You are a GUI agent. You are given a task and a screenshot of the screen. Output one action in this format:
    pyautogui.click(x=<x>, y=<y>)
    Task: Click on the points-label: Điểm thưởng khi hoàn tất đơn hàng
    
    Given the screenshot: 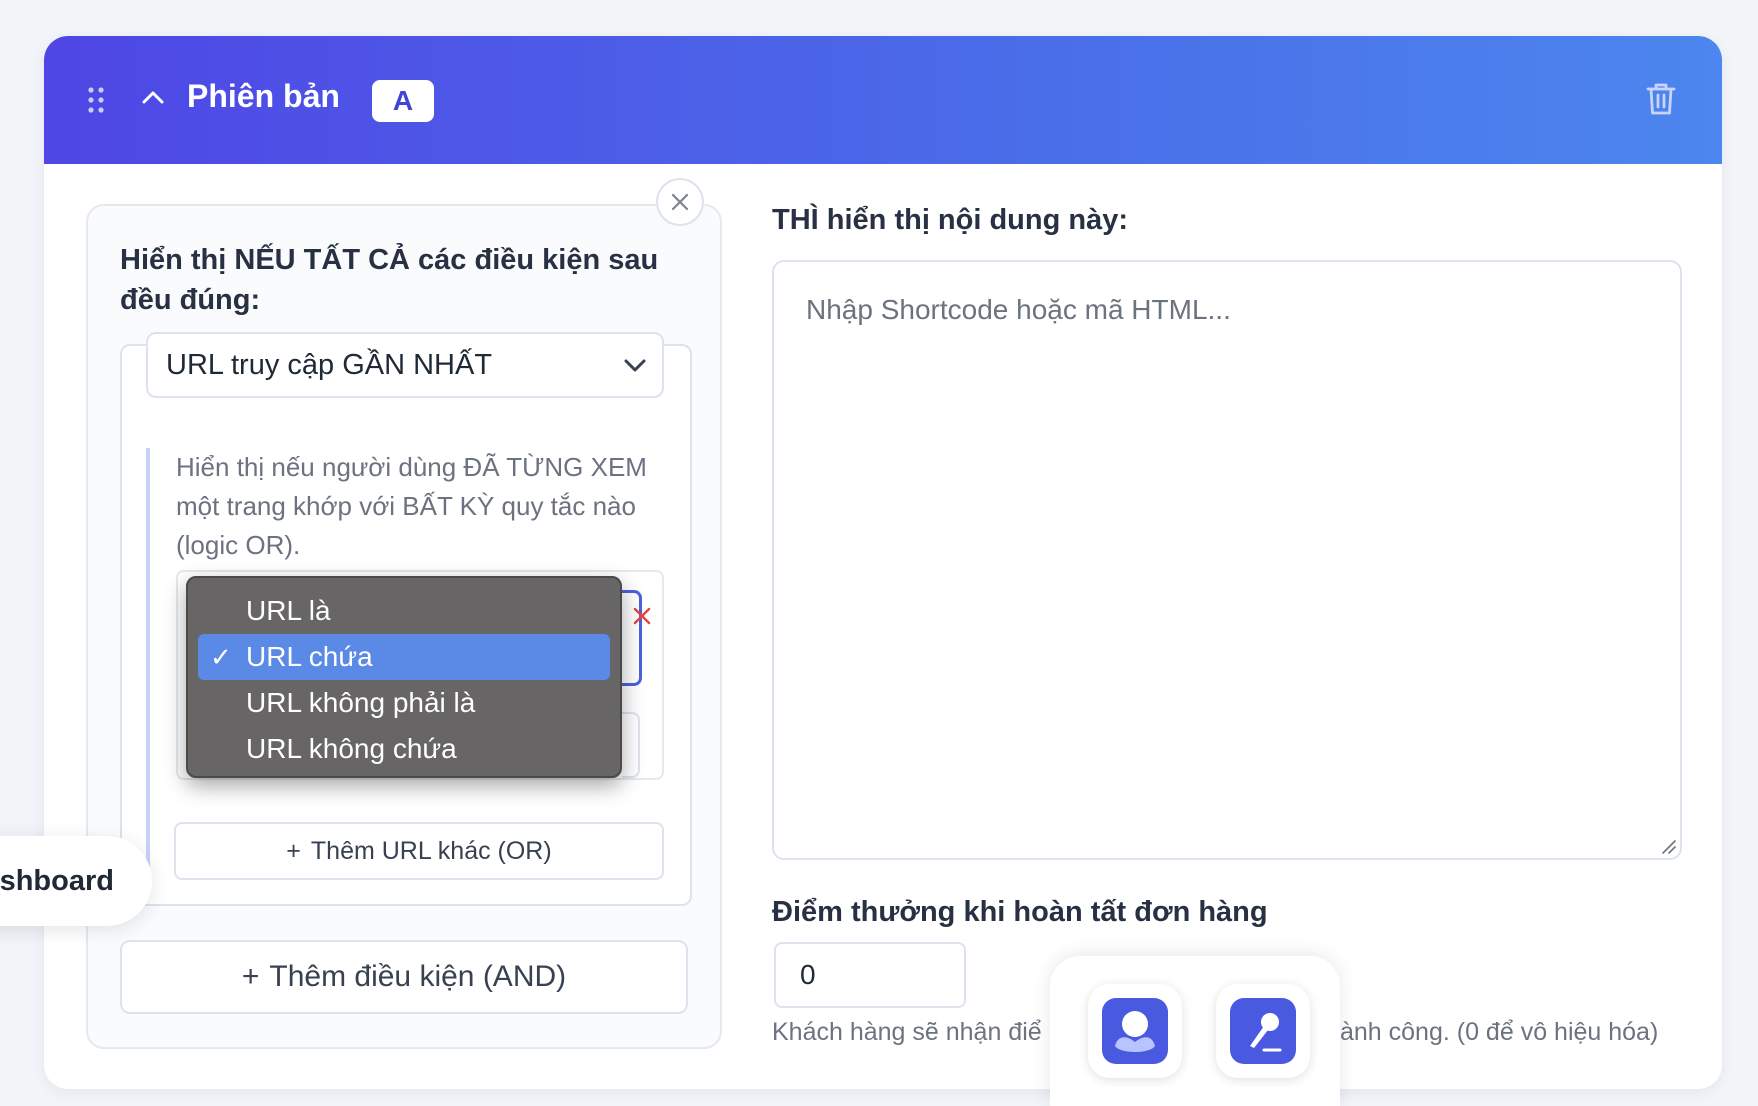 What is the action you would take?
    pyautogui.click(x=1020, y=912)
    